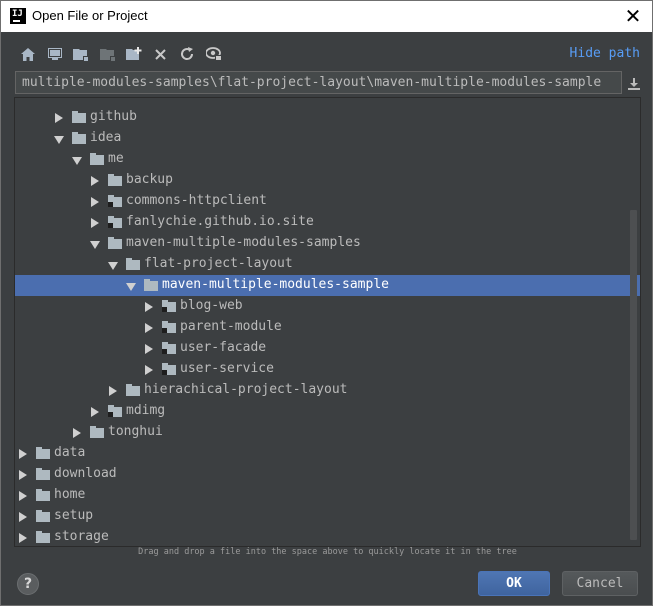 Image resolution: width=653 pixels, height=606 pixels. What do you see at coordinates (327, 201) in the screenshot?
I see `tree-row: commons-httpclient` at bounding box center [327, 201].